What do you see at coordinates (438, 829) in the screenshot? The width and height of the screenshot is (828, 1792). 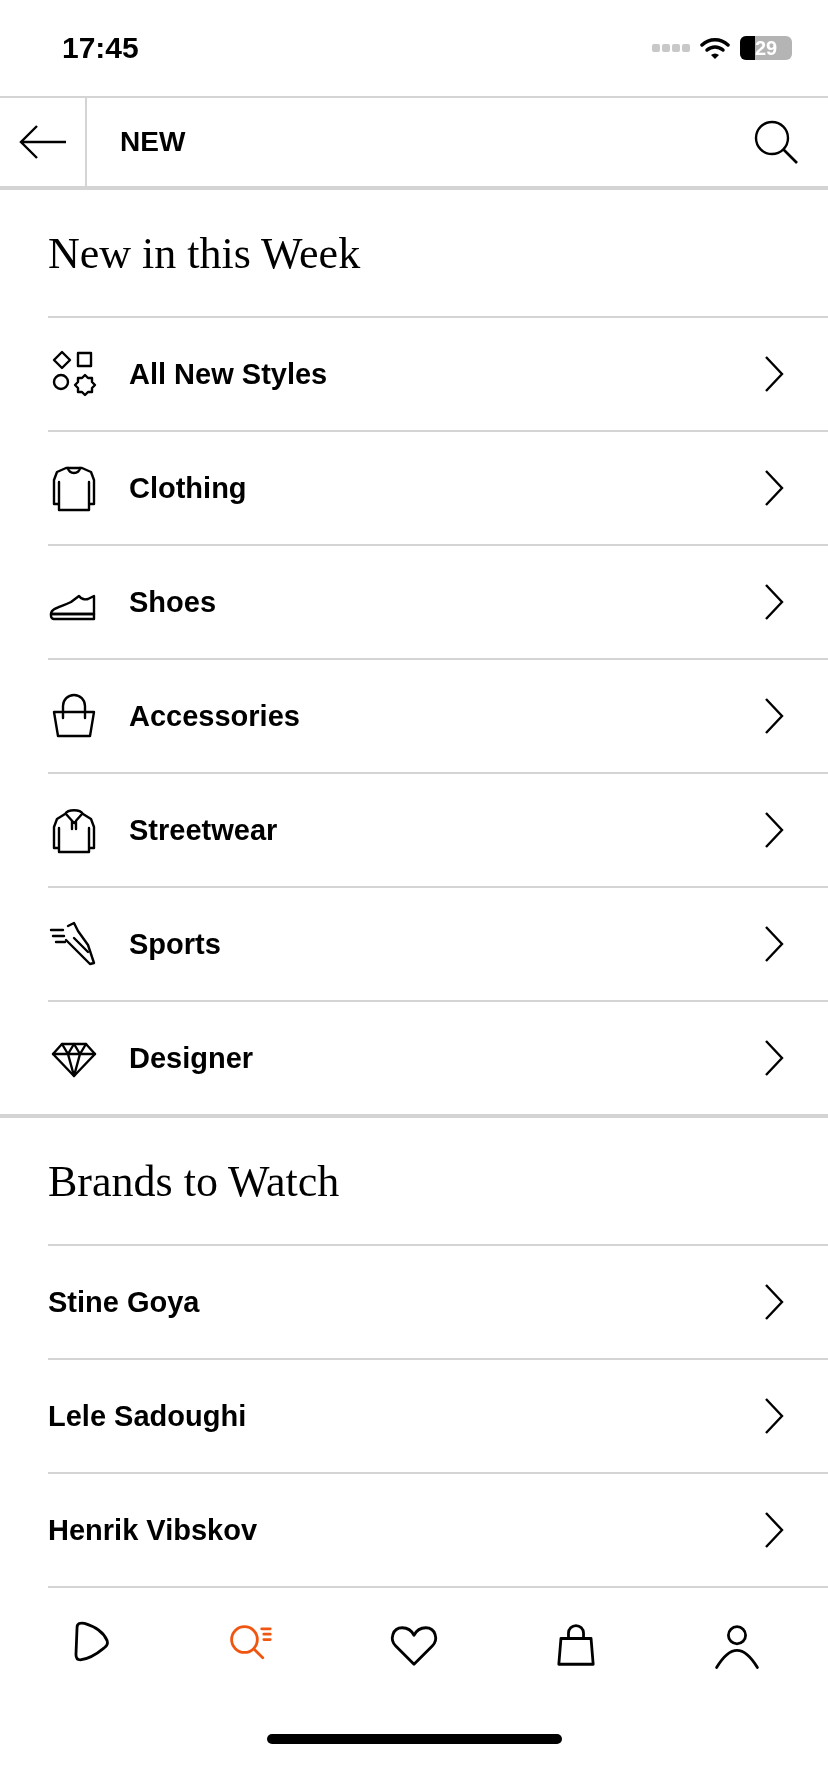 I see `list-item: Streetwear` at bounding box center [438, 829].